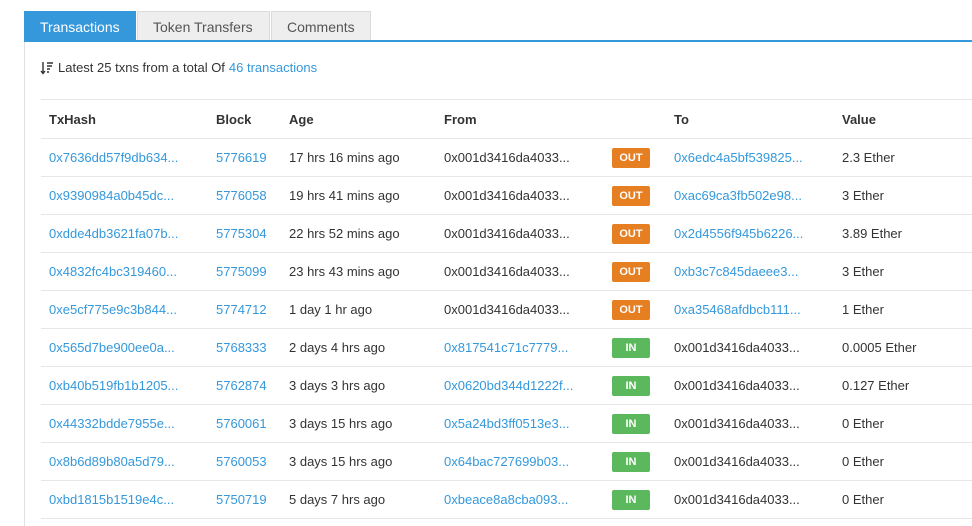 The height and width of the screenshot is (526, 972). I want to click on column-header-txhash: TxHash, so click(124, 119).